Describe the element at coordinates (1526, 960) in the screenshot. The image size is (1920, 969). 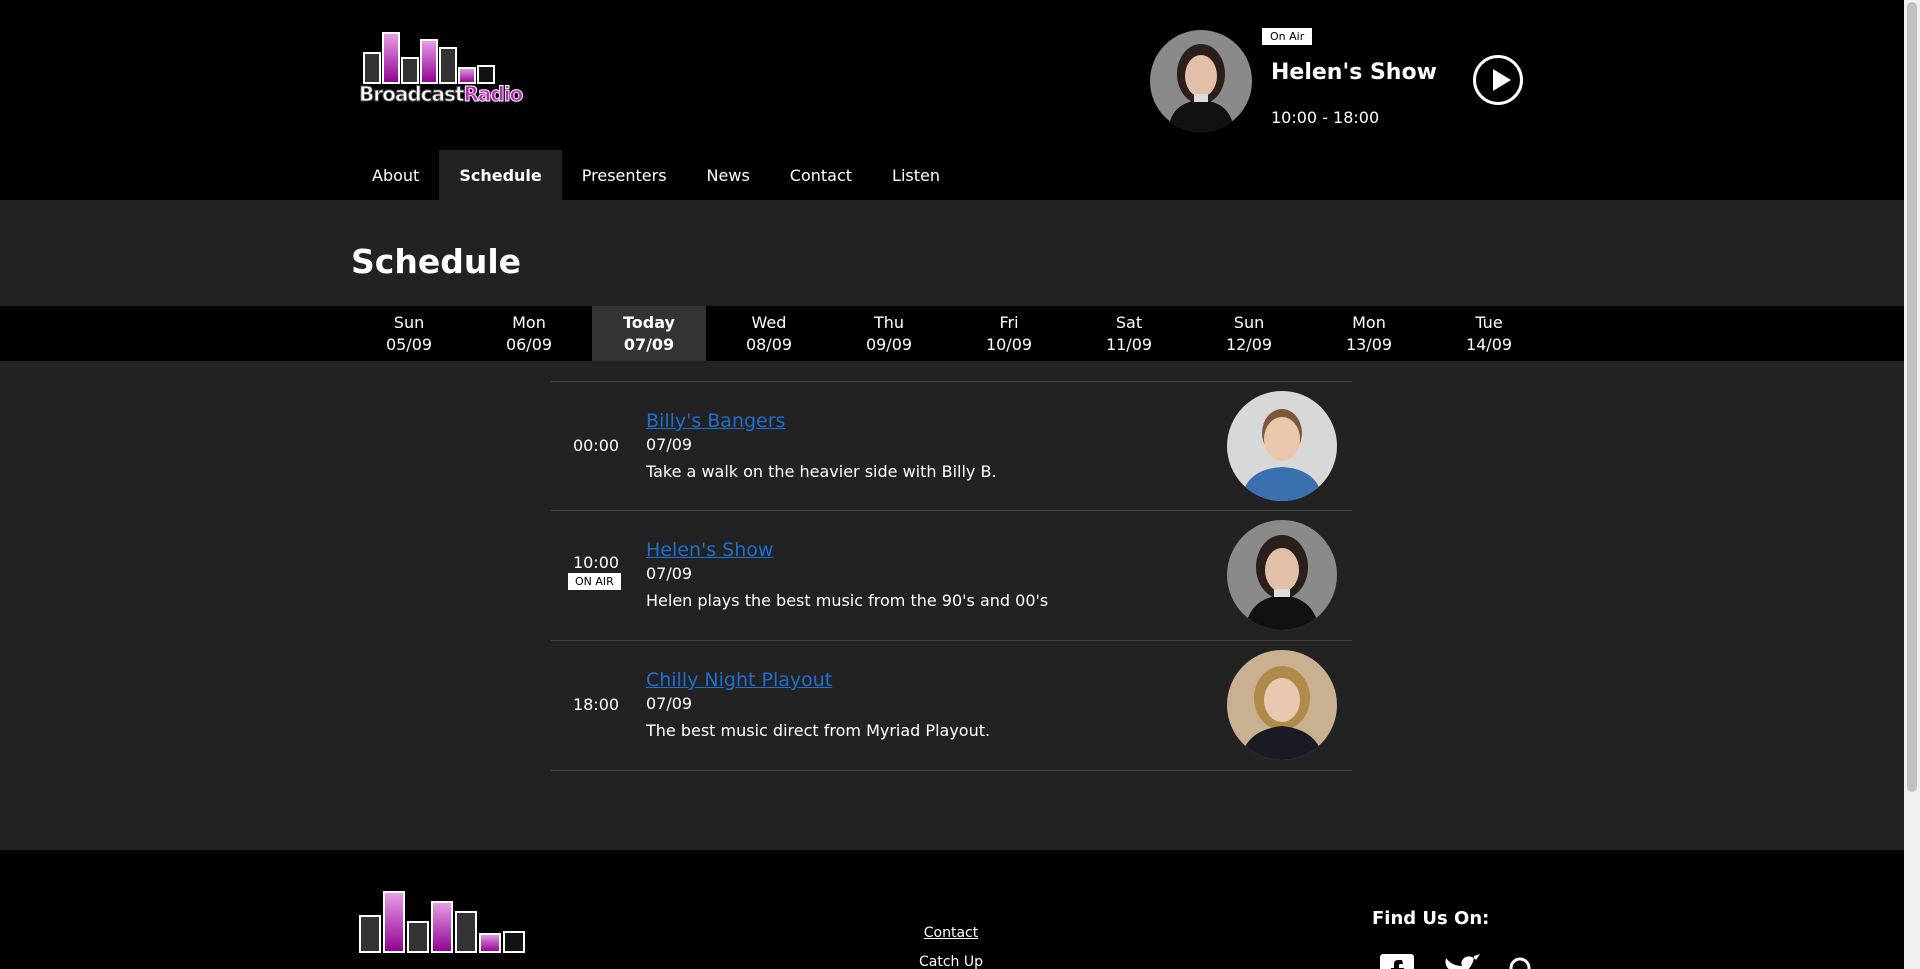
I see `search-icon` at that location.